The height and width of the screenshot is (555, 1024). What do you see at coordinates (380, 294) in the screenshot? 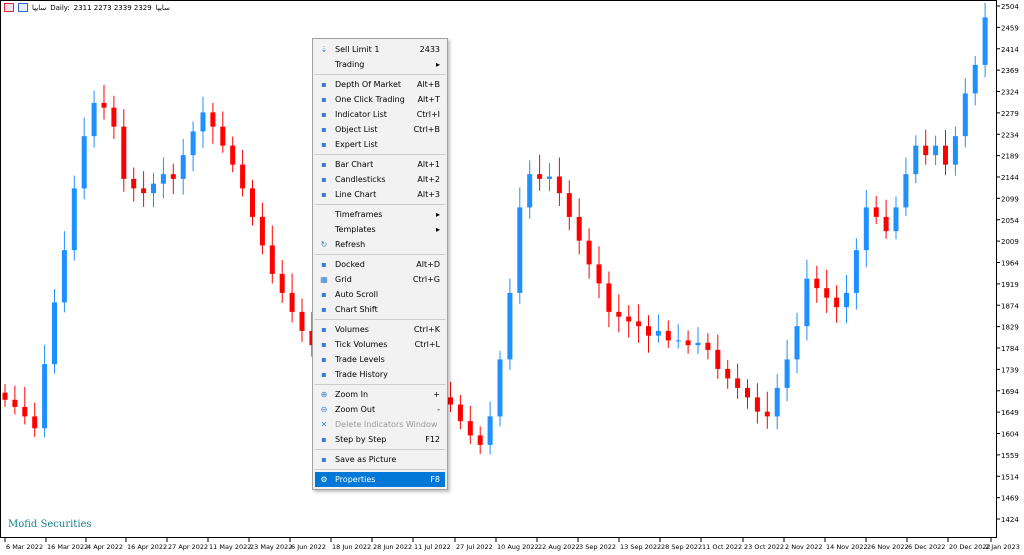
I see `menu-item-auto-scroll: ▪ Auto Scroll` at bounding box center [380, 294].